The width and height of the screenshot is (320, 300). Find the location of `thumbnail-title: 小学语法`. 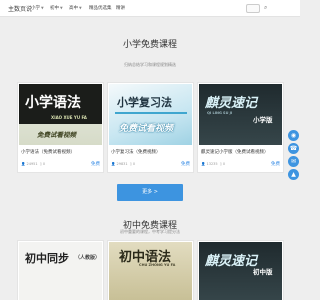

thumbnail-title: 小学语法 is located at coordinates (53, 103).